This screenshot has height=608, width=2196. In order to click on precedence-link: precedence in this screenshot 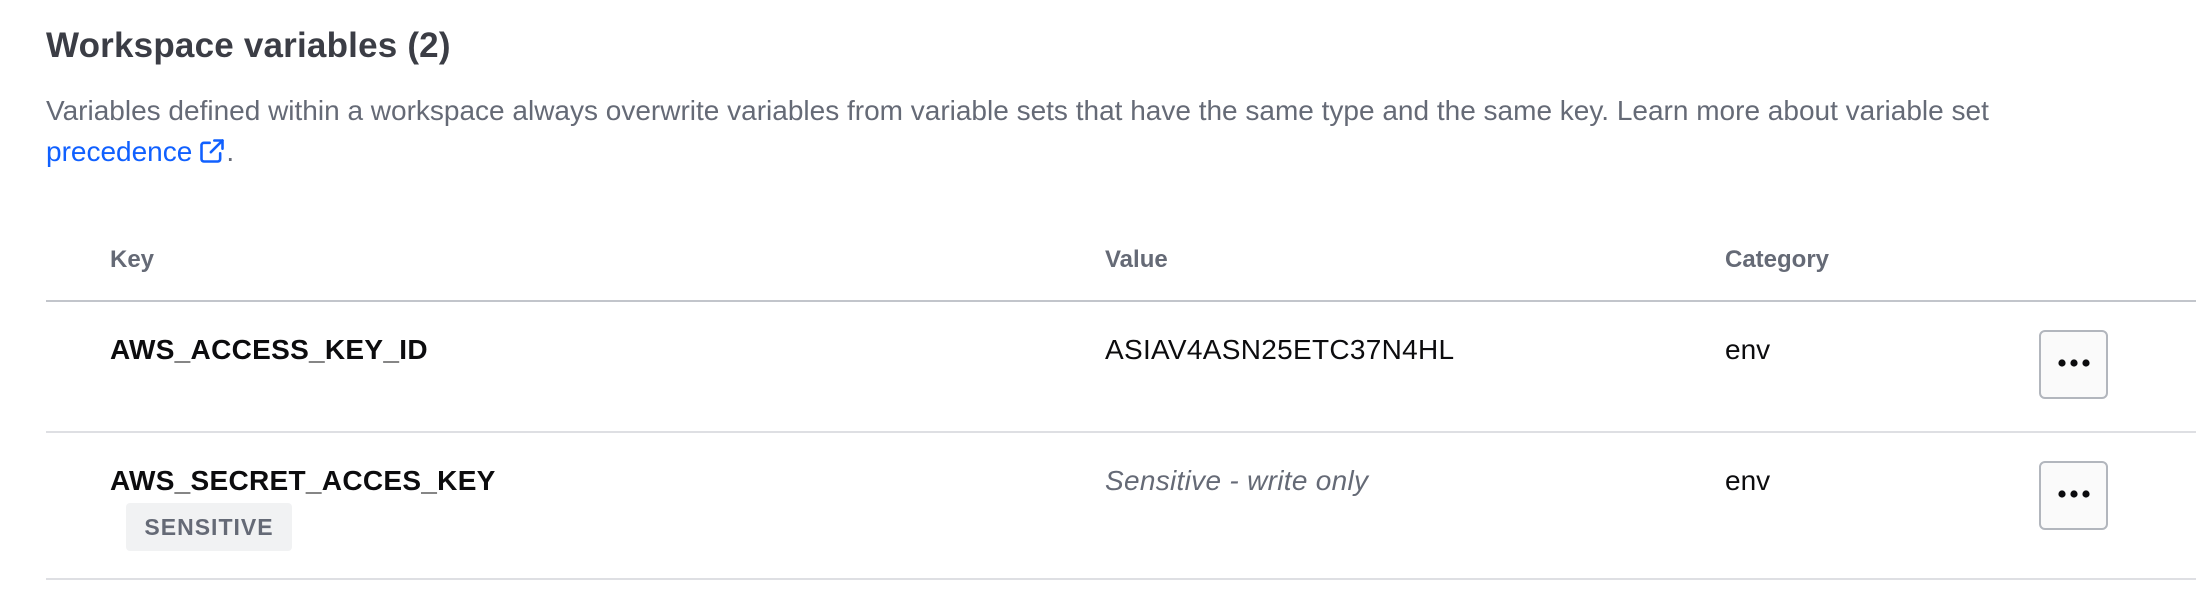, I will do `click(136, 151)`.